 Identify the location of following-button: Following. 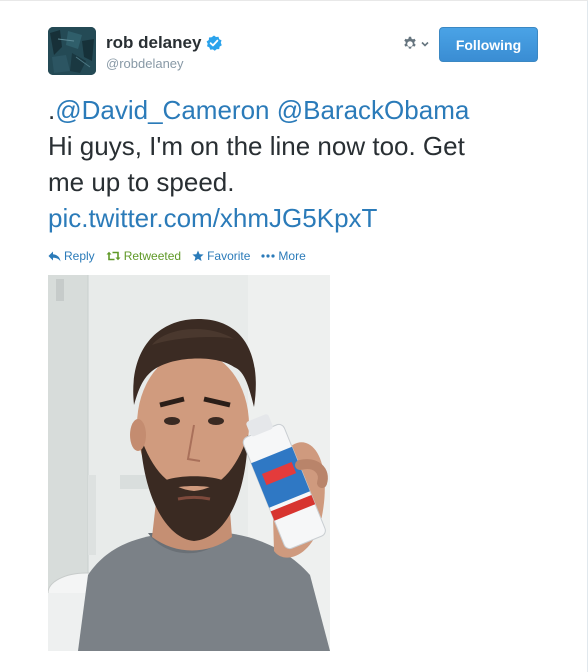
(488, 44).